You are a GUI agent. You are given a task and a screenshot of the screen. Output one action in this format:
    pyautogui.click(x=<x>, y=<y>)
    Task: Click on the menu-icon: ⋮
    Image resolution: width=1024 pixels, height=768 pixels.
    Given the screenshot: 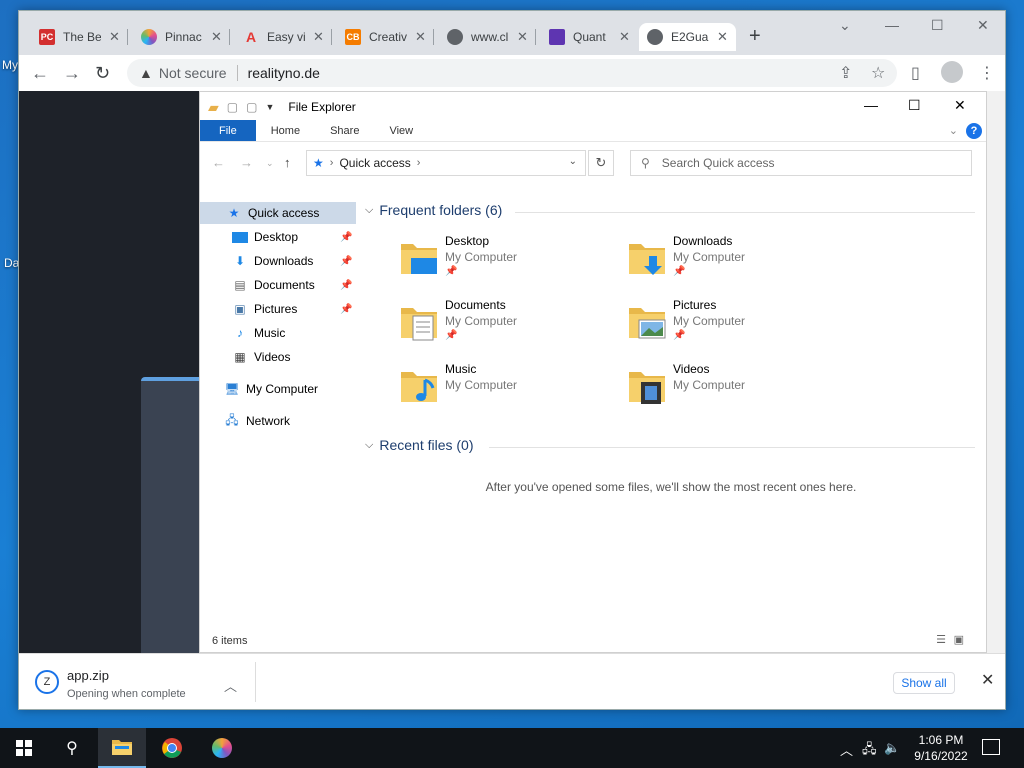 What is the action you would take?
    pyautogui.click(x=987, y=73)
    